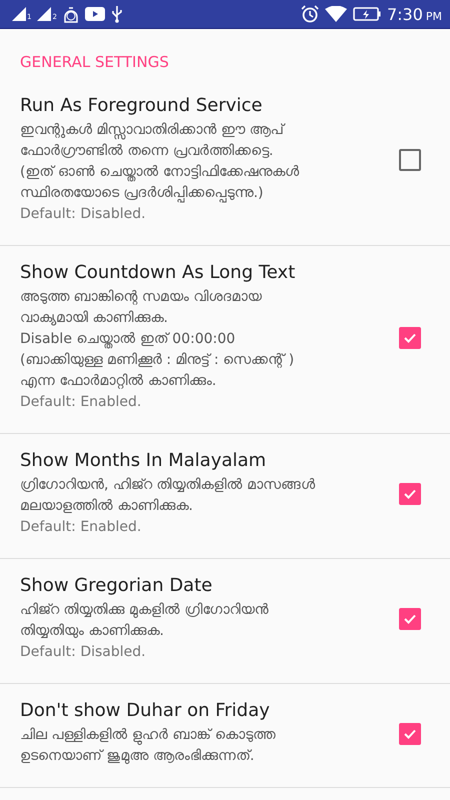 The height and width of the screenshot is (800, 450). Describe the element at coordinates (94, 62) in the screenshot. I see `section-header: GENERAL SETTINGS` at that location.